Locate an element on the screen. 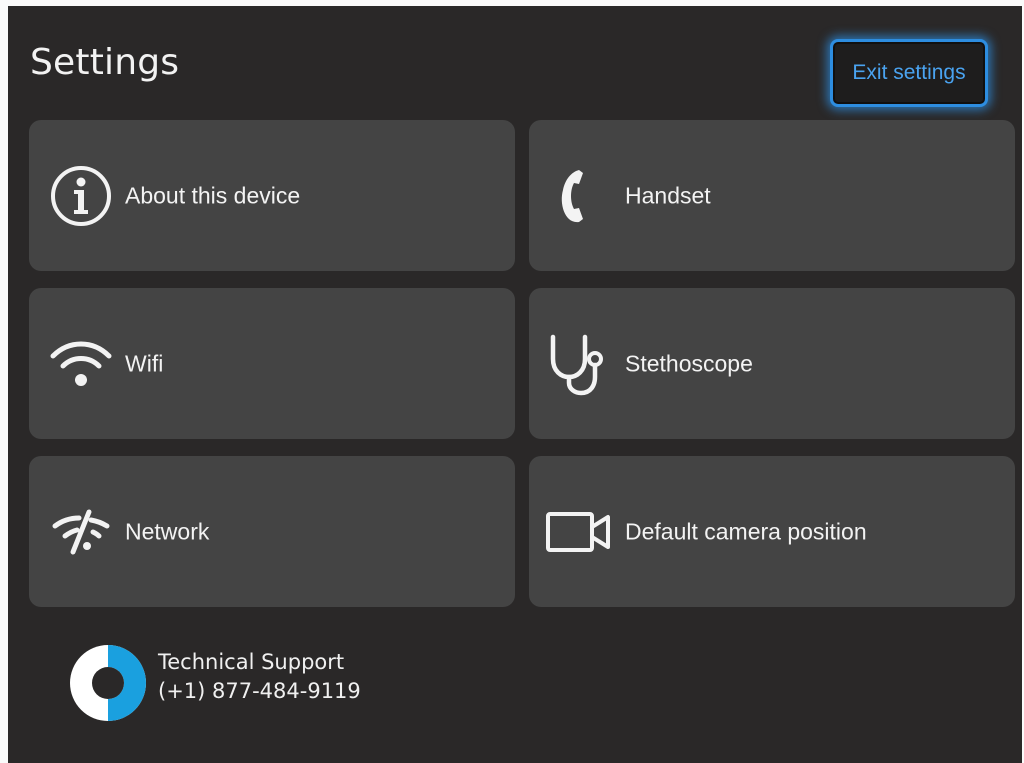 The height and width of the screenshot is (763, 1024). tile-label: Wifi is located at coordinates (144, 363).